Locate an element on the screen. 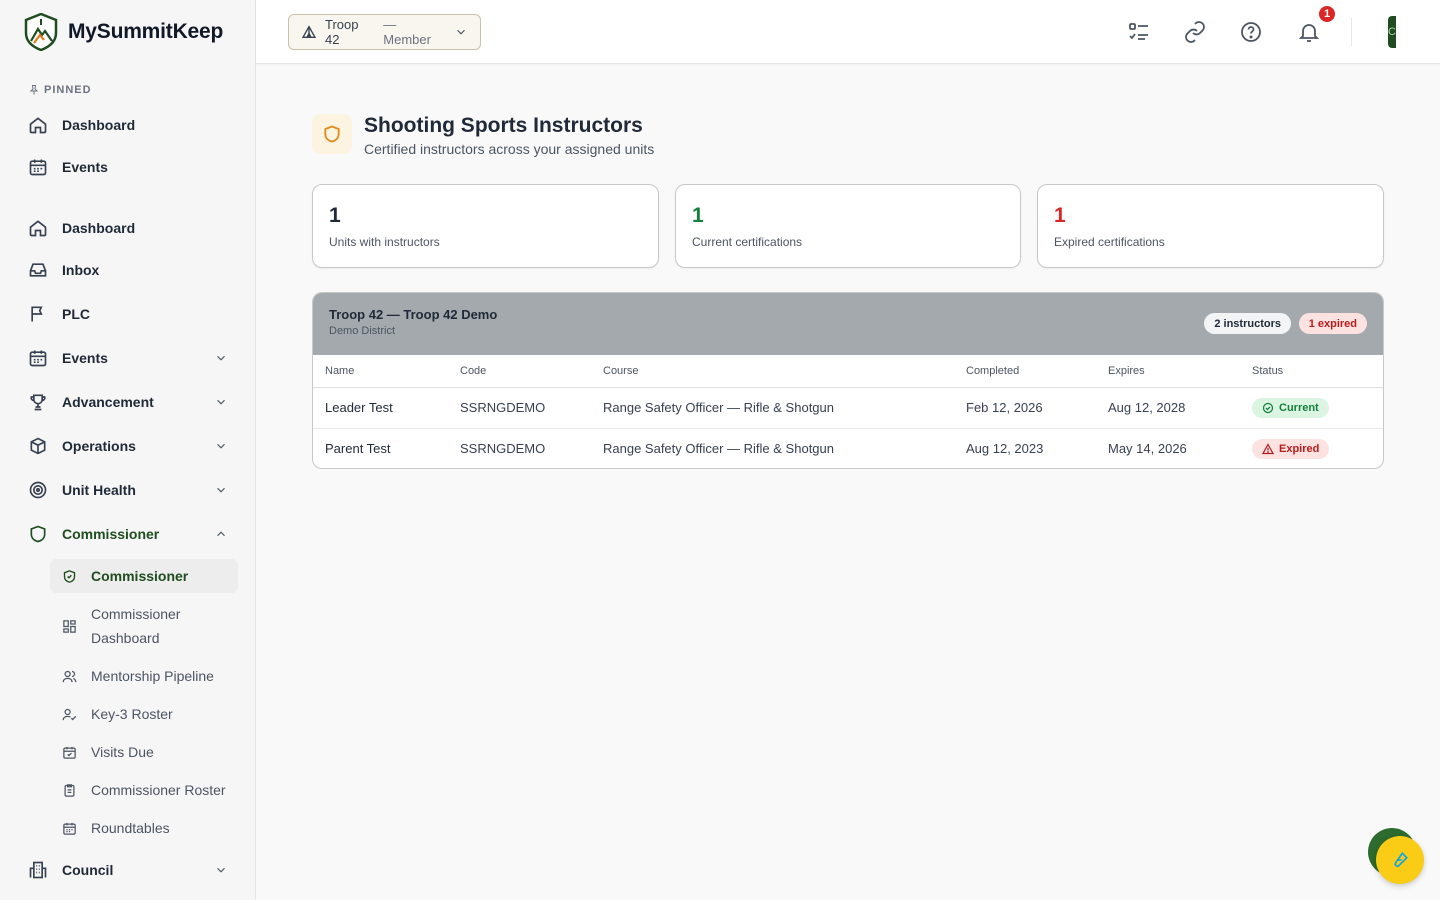 The width and height of the screenshot is (1440, 900). subnav-commissioner-dashboard: Commissioner Dashboard is located at coordinates (144, 626).